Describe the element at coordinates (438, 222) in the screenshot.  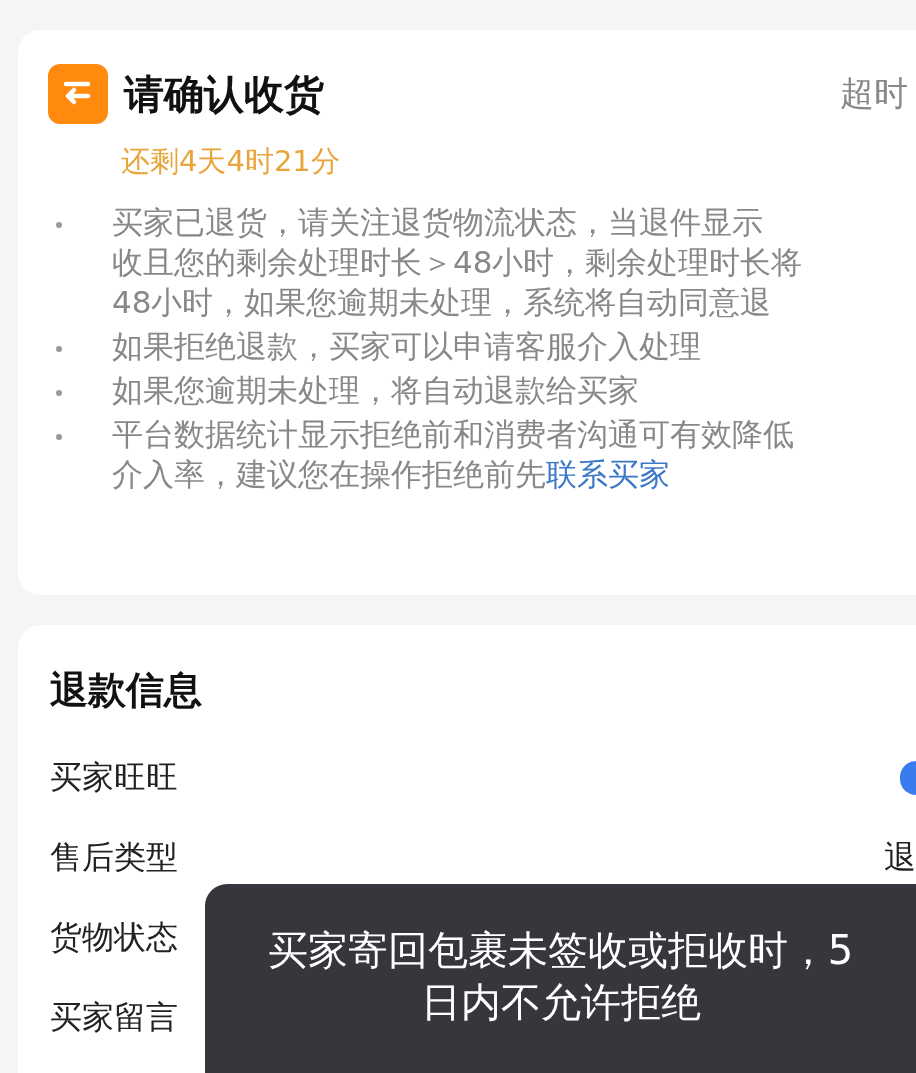
I see `notice-text: 买家已退货，请关注退货物流状态，当退件显示` at that location.